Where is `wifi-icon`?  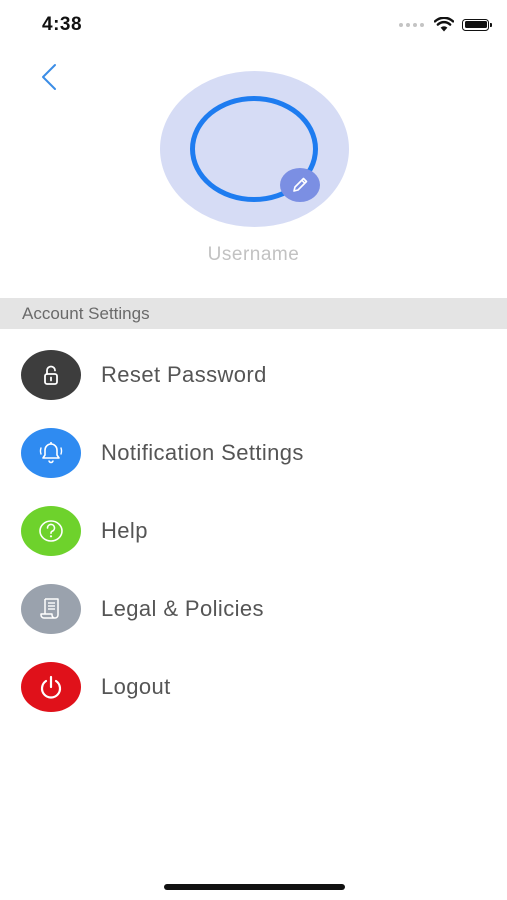 wifi-icon is located at coordinates (444, 24).